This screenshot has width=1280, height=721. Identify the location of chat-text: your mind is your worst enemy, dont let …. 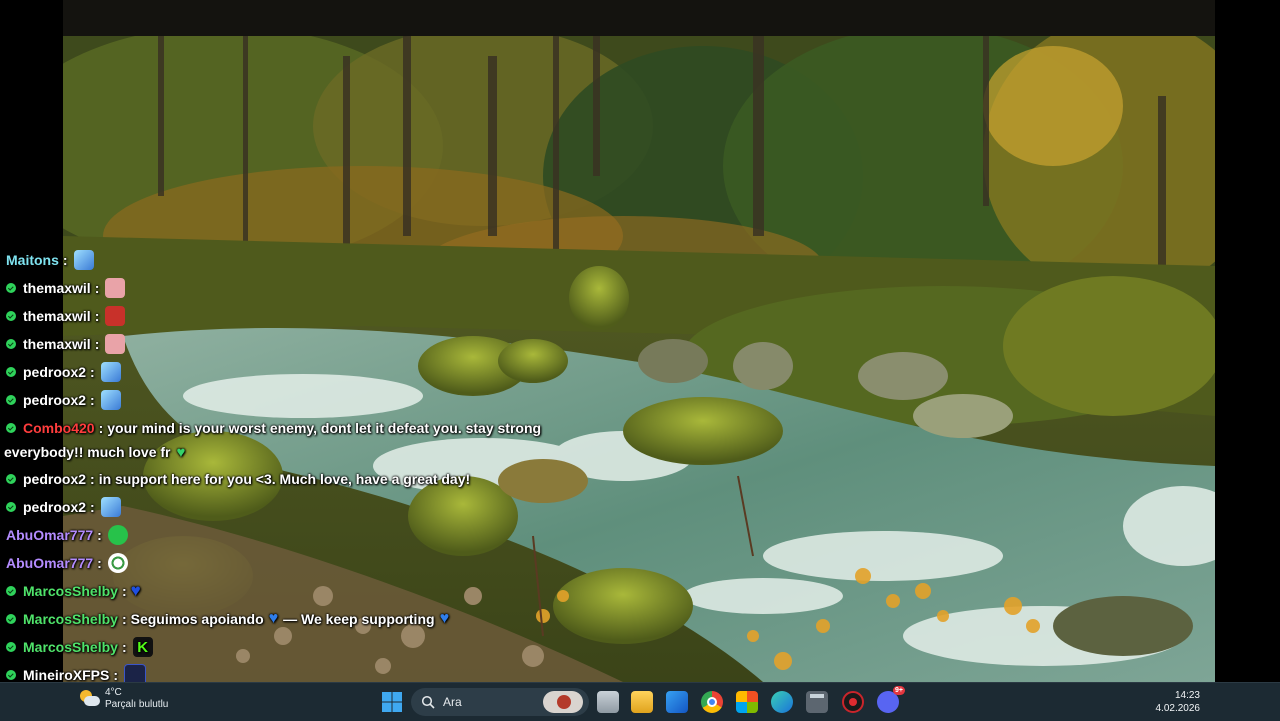
(324, 428).